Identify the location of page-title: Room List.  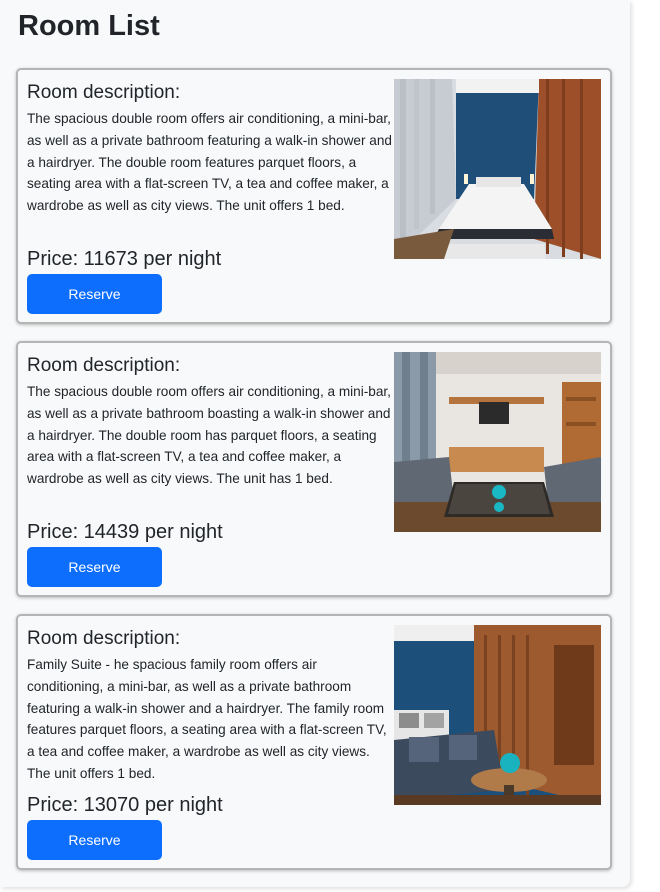
(89, 26).